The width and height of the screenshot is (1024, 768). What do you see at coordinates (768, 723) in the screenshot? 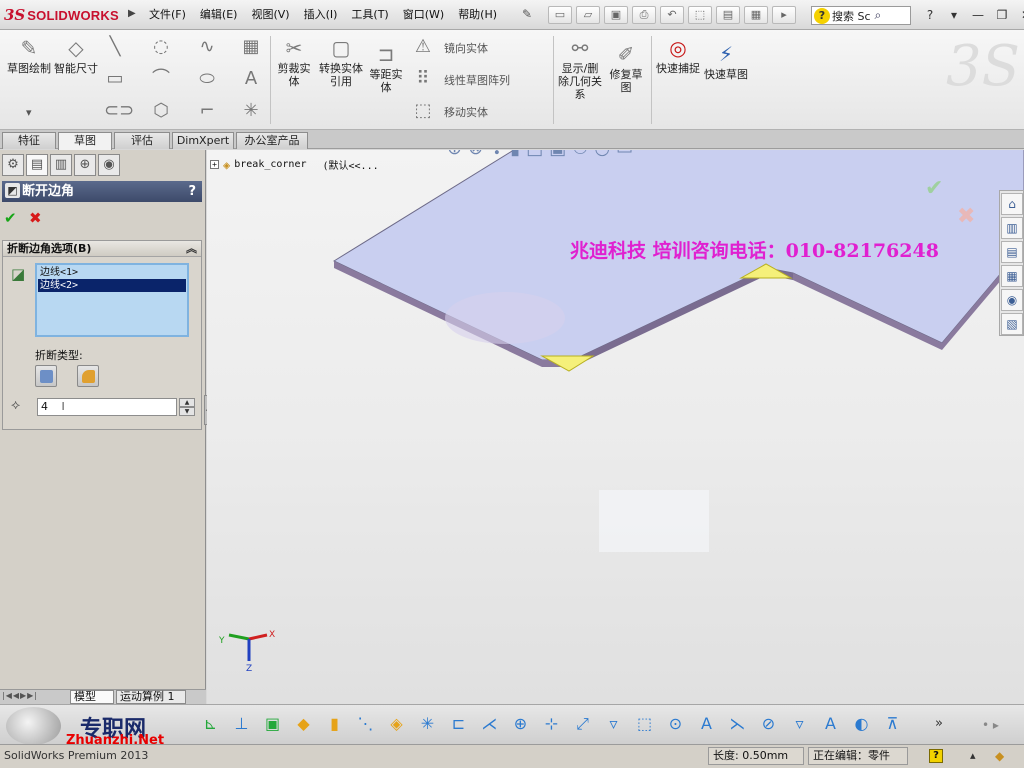
I see `hole-filter-icon: ⊘` at bounding box center [768, 723].